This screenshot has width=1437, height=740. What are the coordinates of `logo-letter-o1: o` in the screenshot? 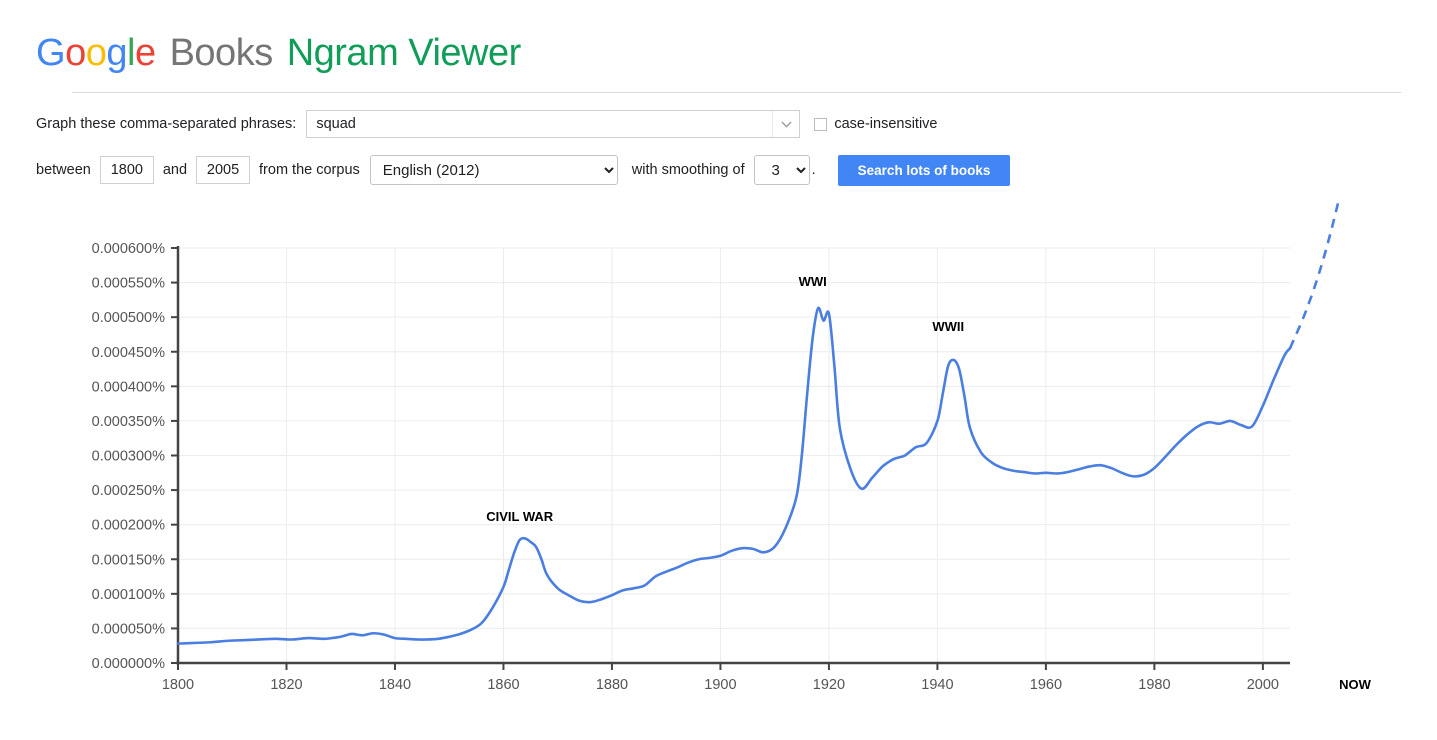 It's located at (75, 53).